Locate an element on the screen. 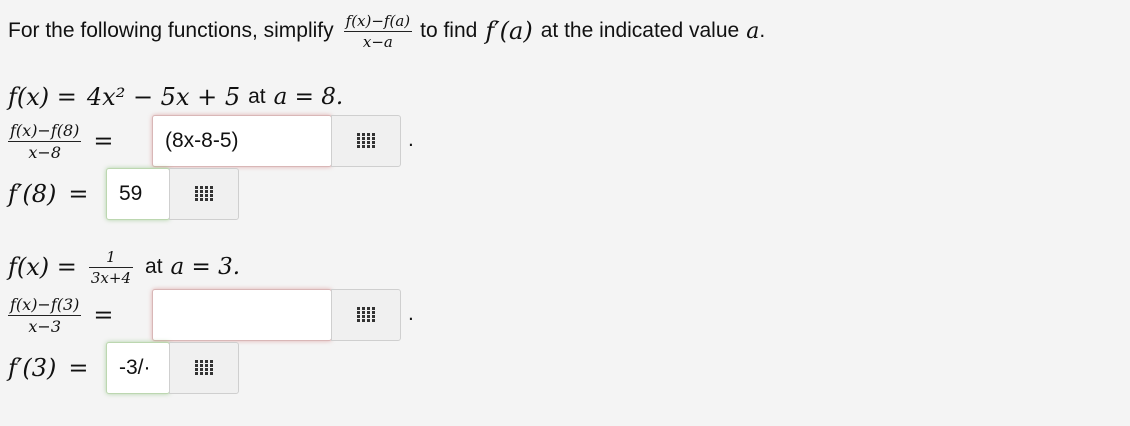  instruction-fraction-num: f(x)−f(a) is located at coordinates (378, 20).